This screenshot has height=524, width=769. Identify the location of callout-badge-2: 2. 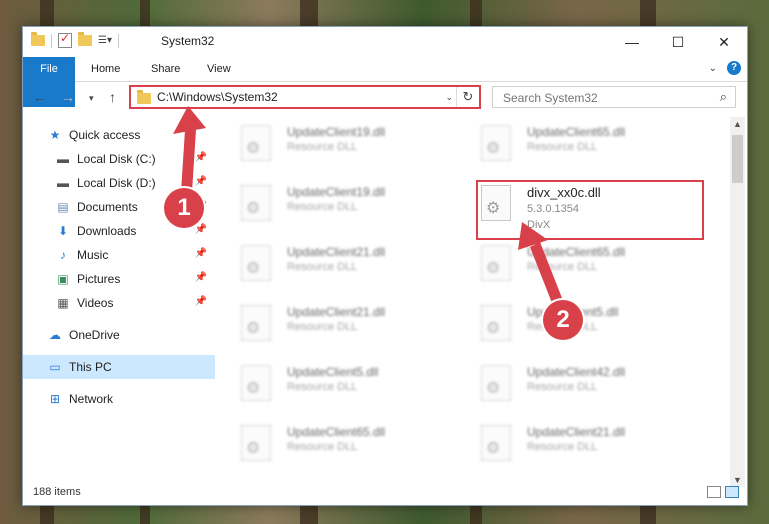
(563, 320).